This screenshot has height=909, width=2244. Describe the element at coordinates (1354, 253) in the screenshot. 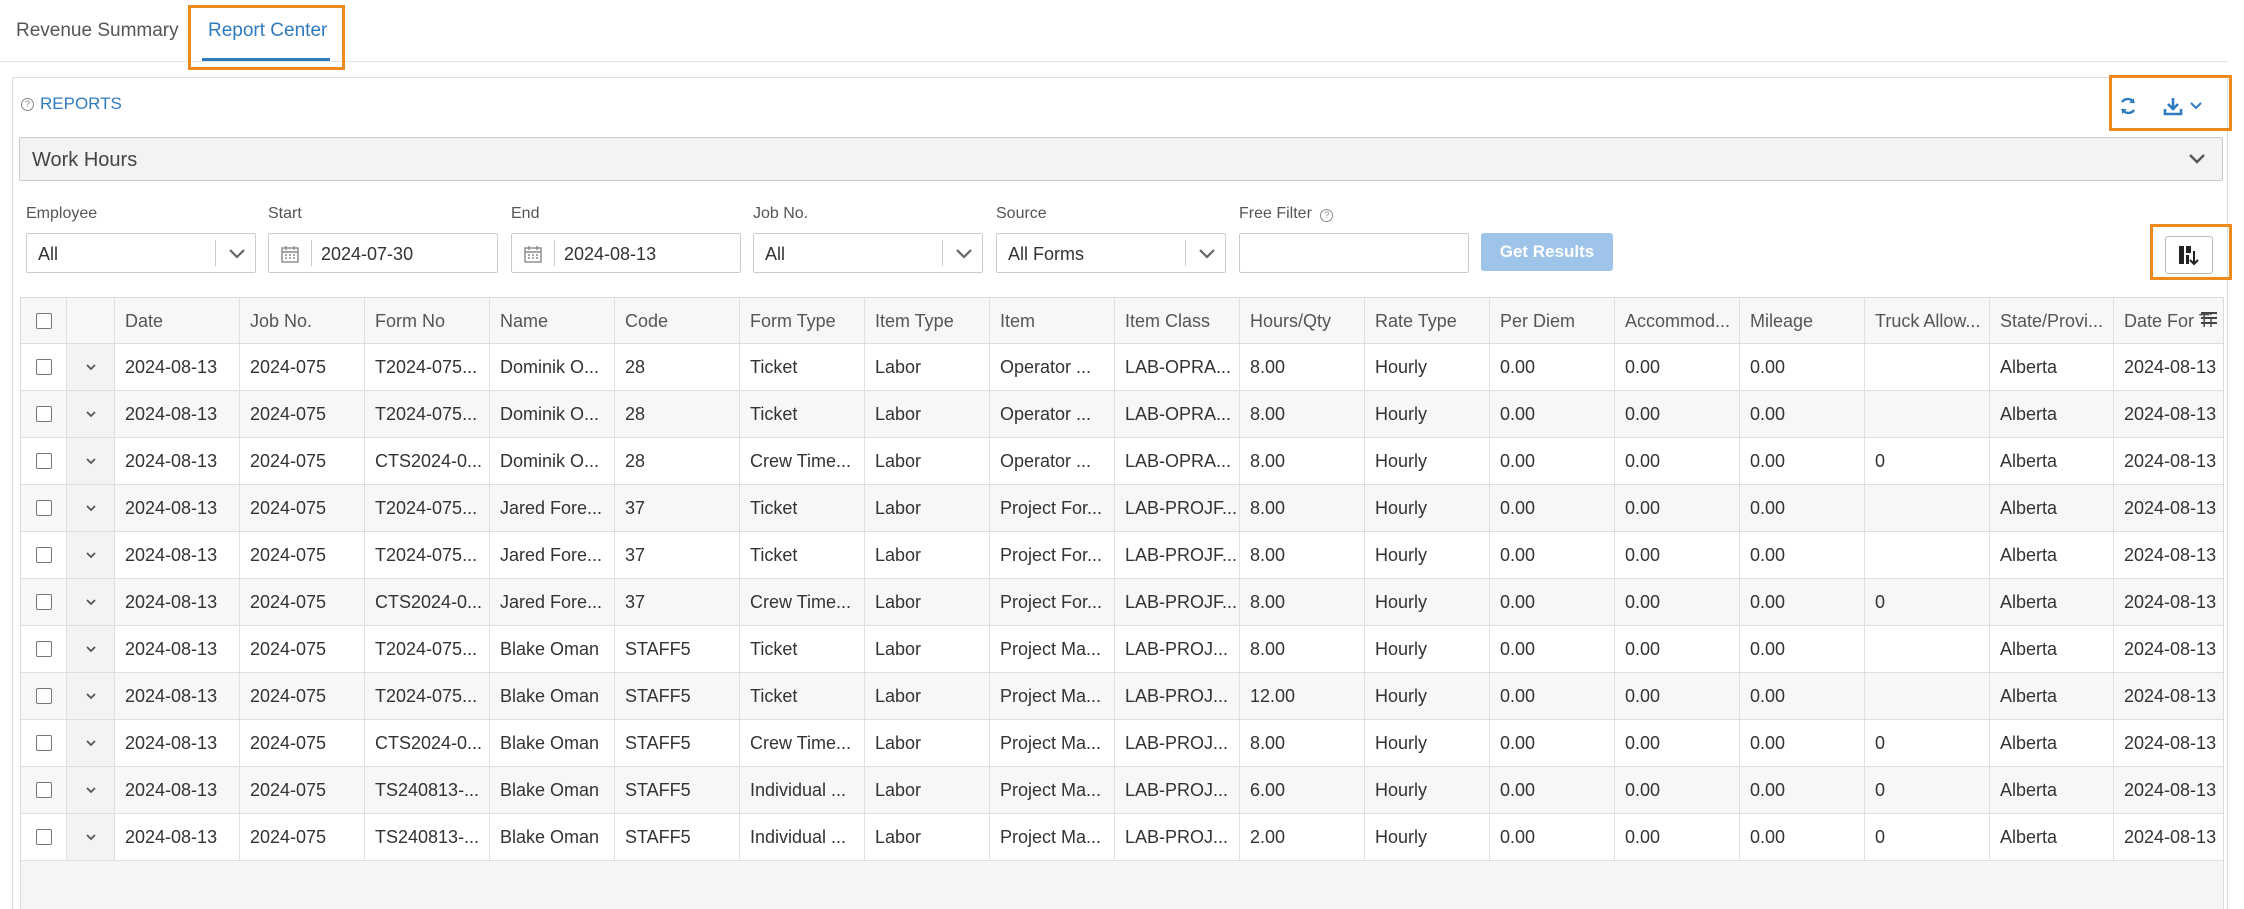

I see `free-filter-input` at that location.